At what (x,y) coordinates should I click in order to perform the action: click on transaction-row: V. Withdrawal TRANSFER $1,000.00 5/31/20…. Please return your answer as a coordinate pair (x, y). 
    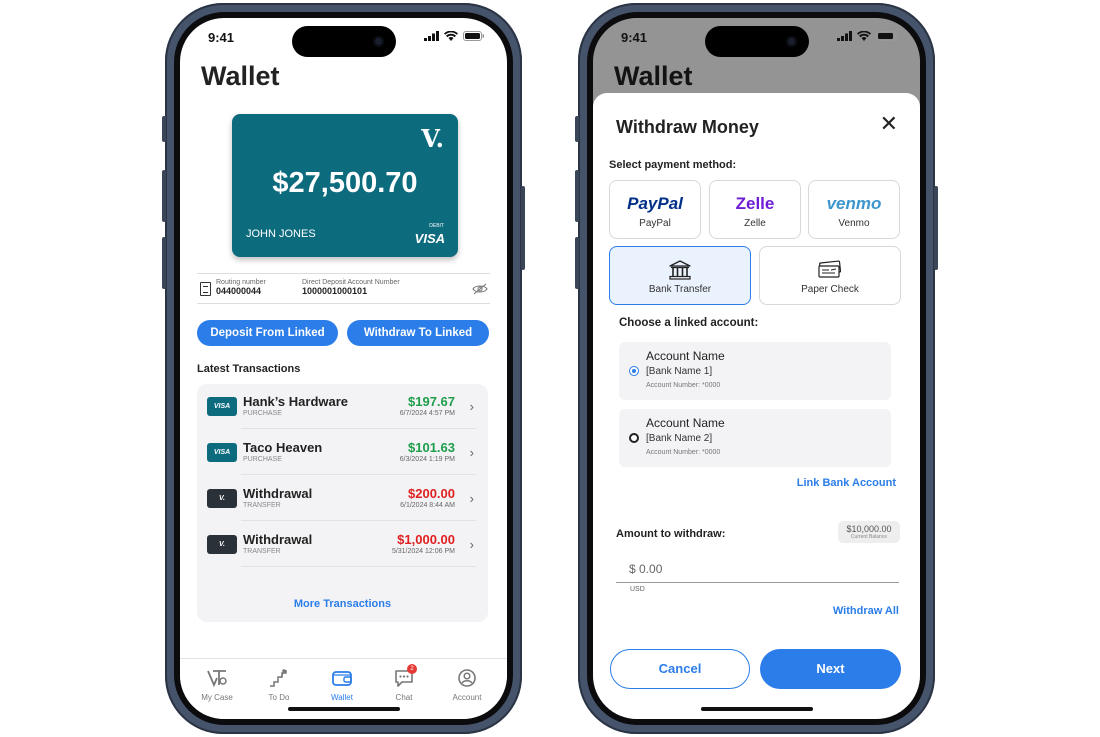
    Looking at the image, I should click on (342, 544).